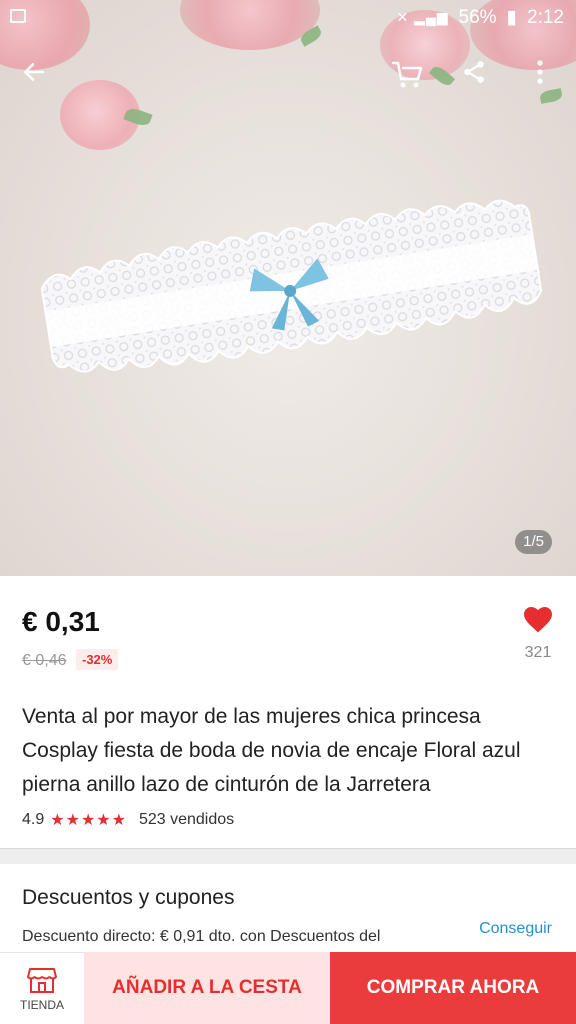 This screenshot has height=1024, width=576. I want to click on battery-icon: ▮, so click(512, 17).